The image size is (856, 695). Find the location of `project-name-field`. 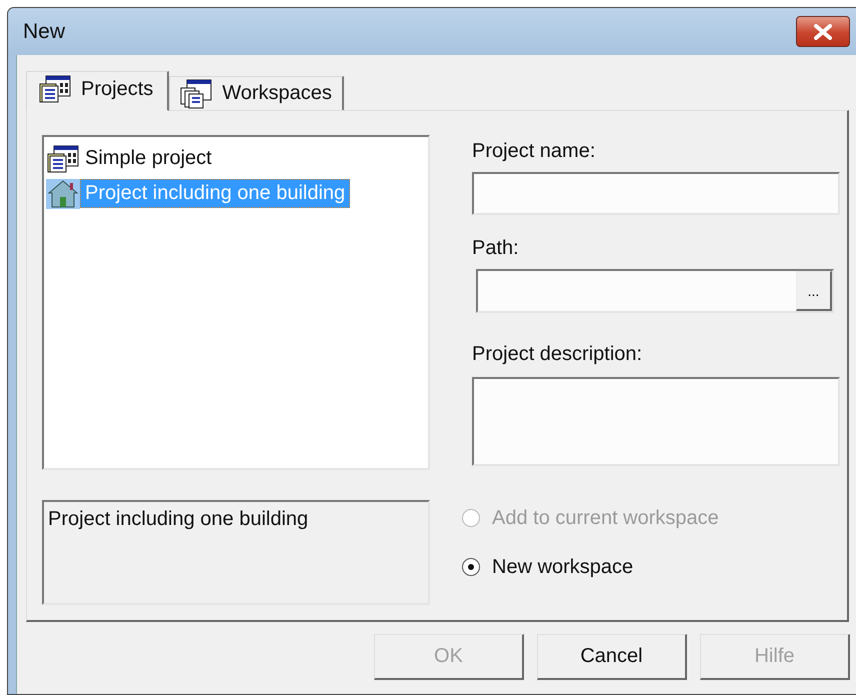

project-name-field is located at coordinates (656, 193).